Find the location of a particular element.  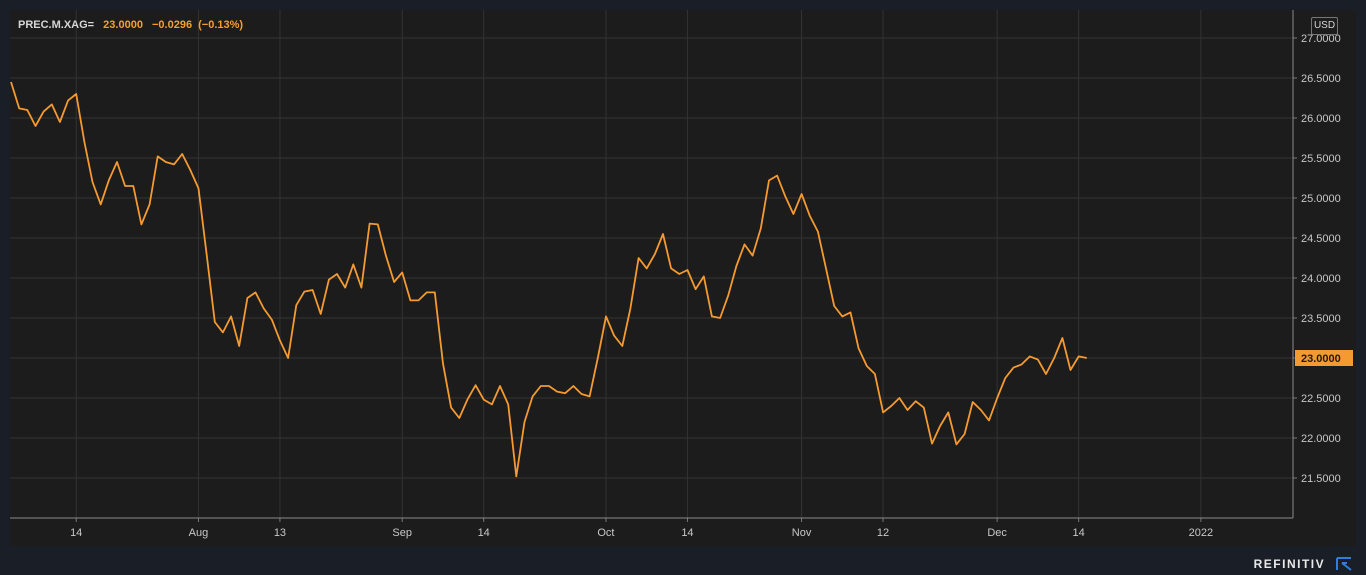

brand-name: REFINITIV is located at coordinates (1289, 564).